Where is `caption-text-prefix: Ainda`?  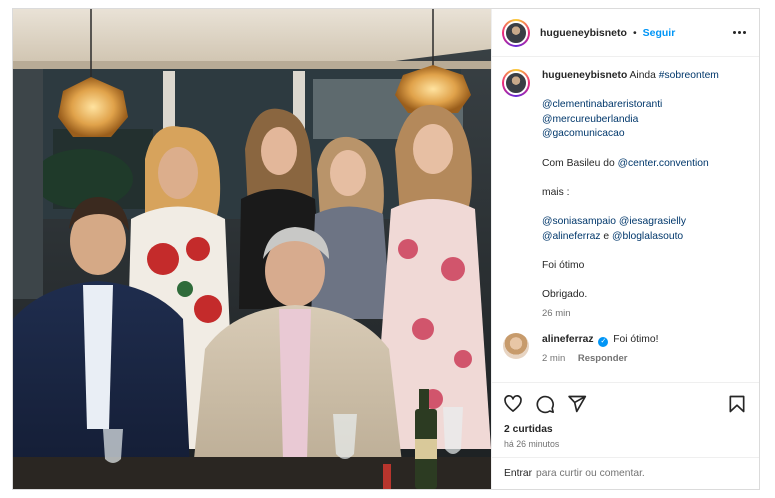 caption-text-prefix: Ainda is located at coordinates (642, 75).